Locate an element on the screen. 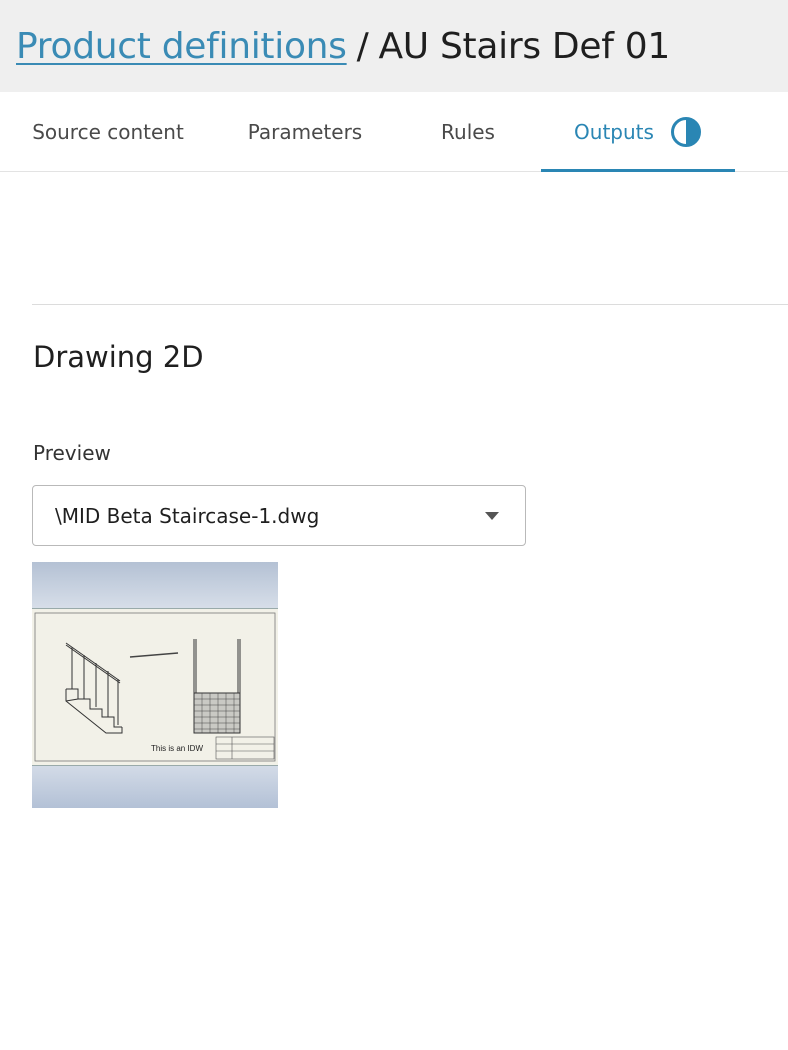  half-circle-status-icon is located at coordinates (685, 132).